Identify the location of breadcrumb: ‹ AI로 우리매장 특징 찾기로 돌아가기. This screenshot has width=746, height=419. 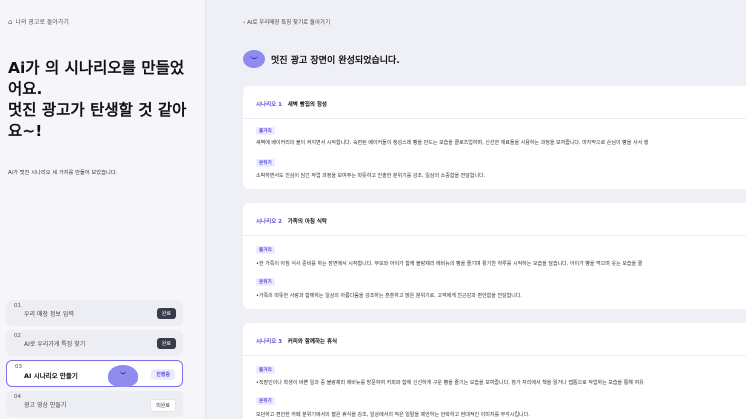
(286, 22).